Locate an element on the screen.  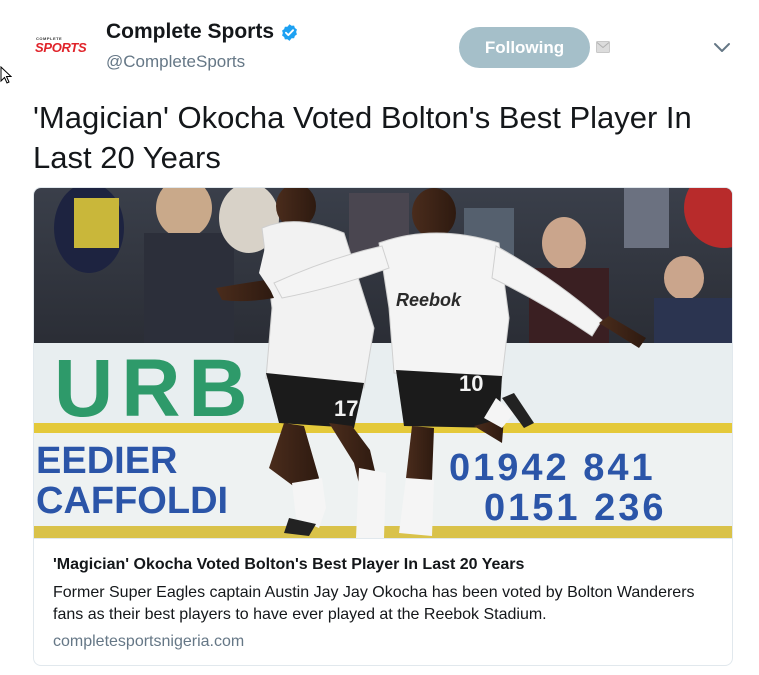
shirt-number-right: 10 is located at coordinates (471, 383).